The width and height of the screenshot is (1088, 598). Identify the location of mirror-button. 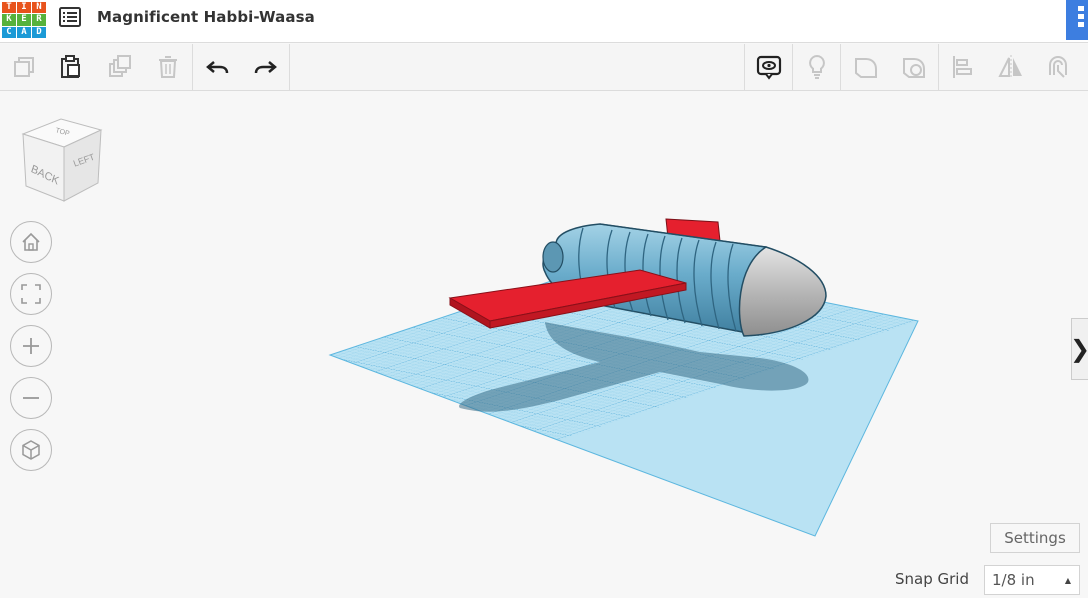
(1011, 67).